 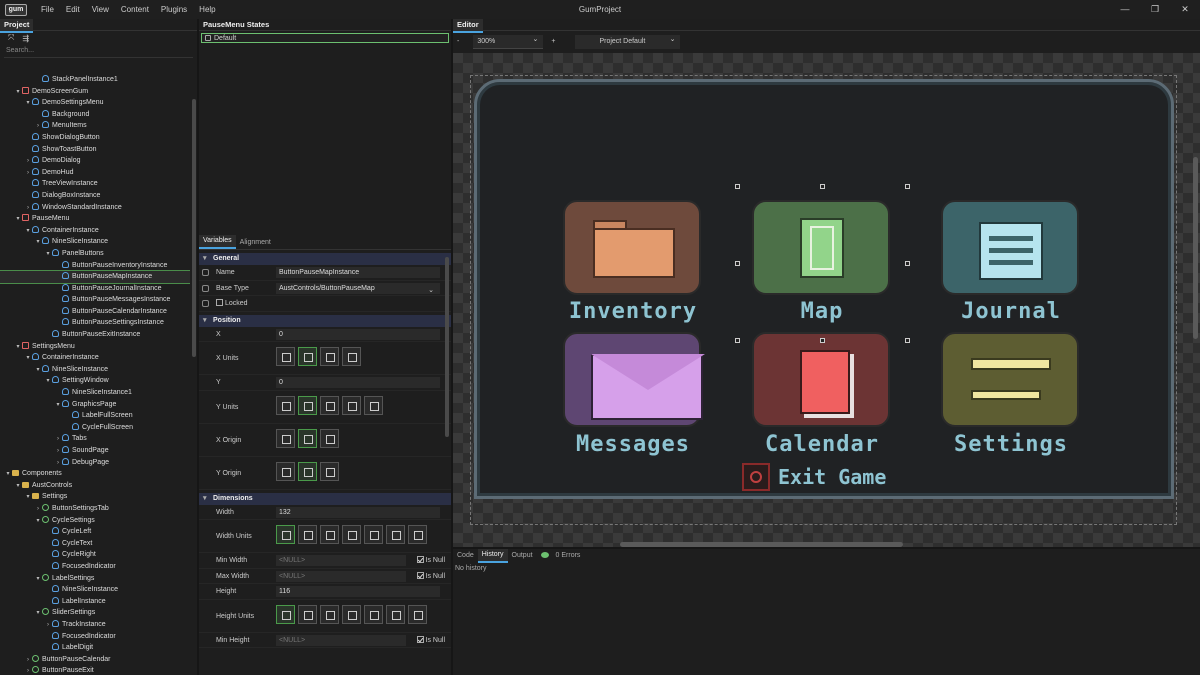 I want to click on tree-item: › Tabs, so click(x=95, y=439).